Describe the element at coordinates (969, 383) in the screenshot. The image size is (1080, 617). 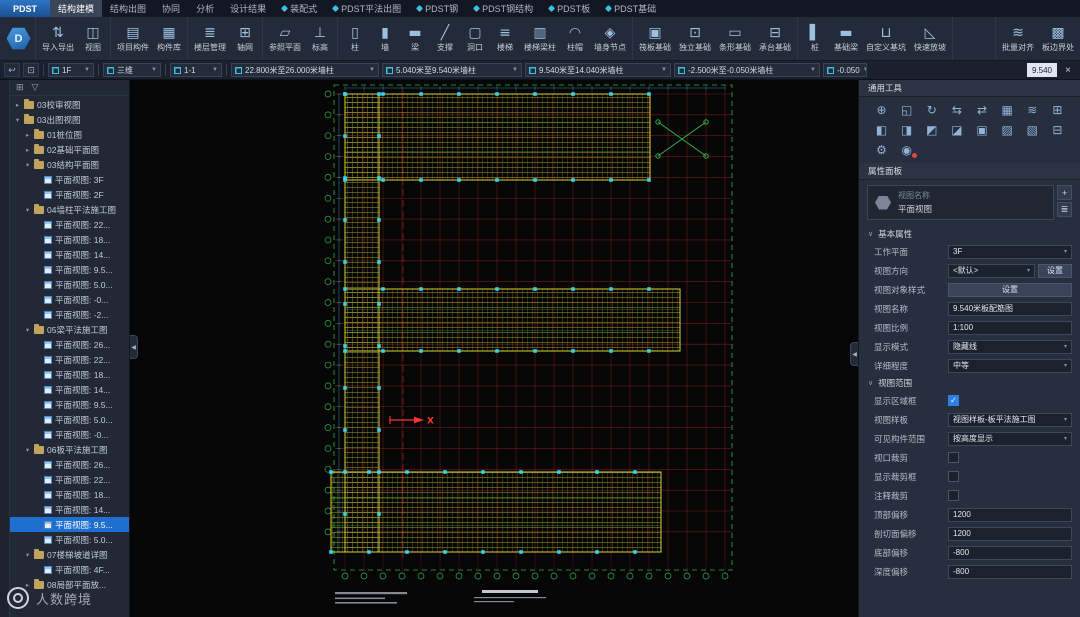
I see `section-header-2: ∨ 视图范围` at that location.